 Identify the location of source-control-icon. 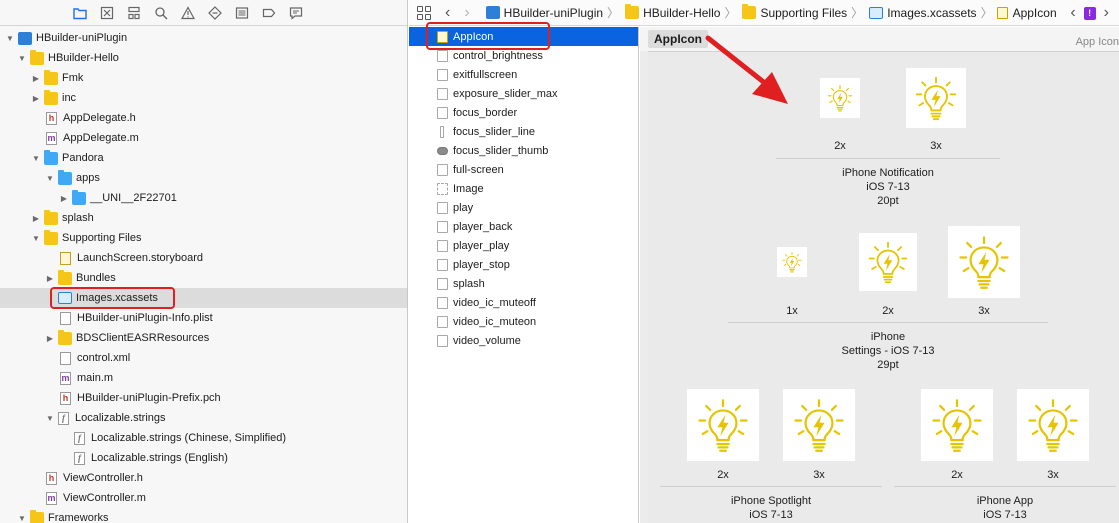
(107, 13).